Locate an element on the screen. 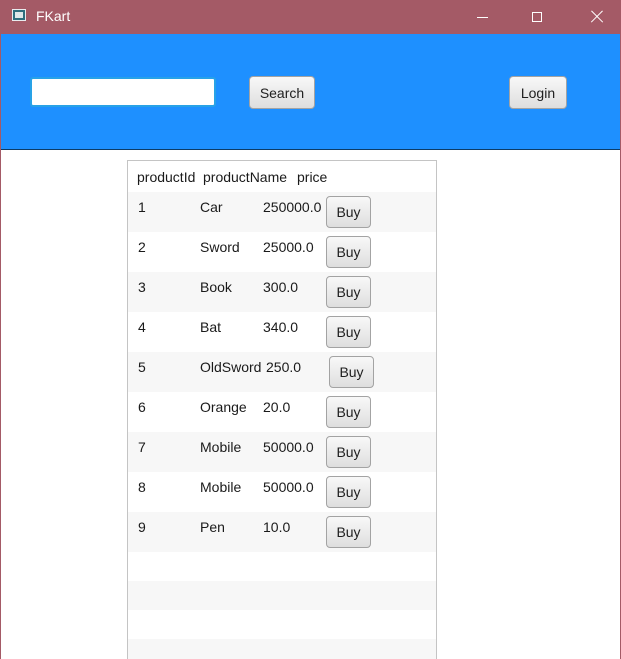 This screenshot has width=621, height=659. login-button: Login is located at coordinates (538, 92).